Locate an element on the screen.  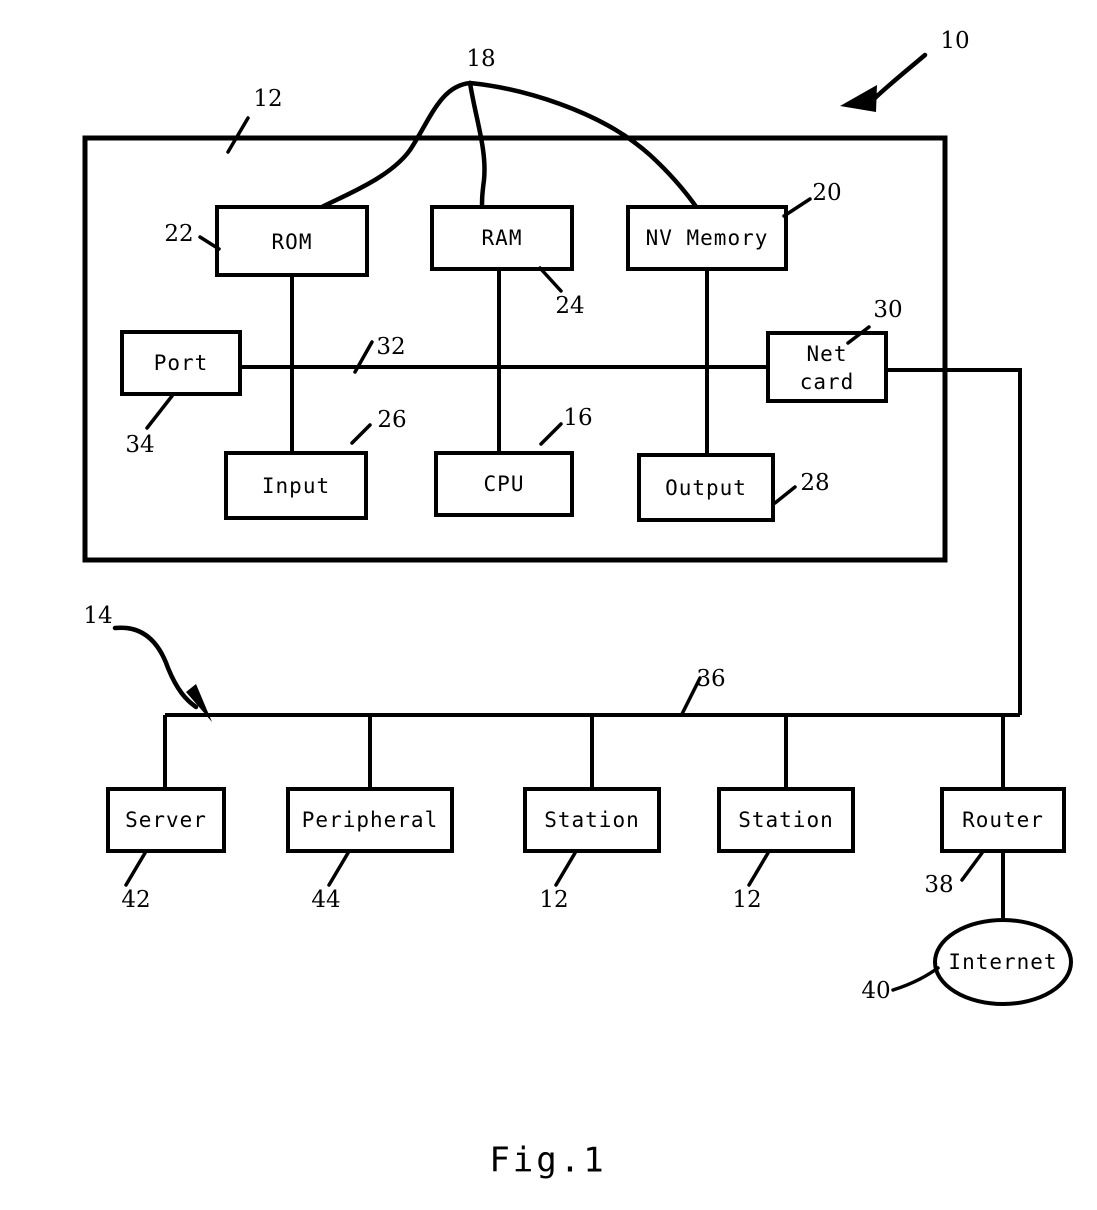
station-1-reference-12: 12 is located at coordinates (558, 882).